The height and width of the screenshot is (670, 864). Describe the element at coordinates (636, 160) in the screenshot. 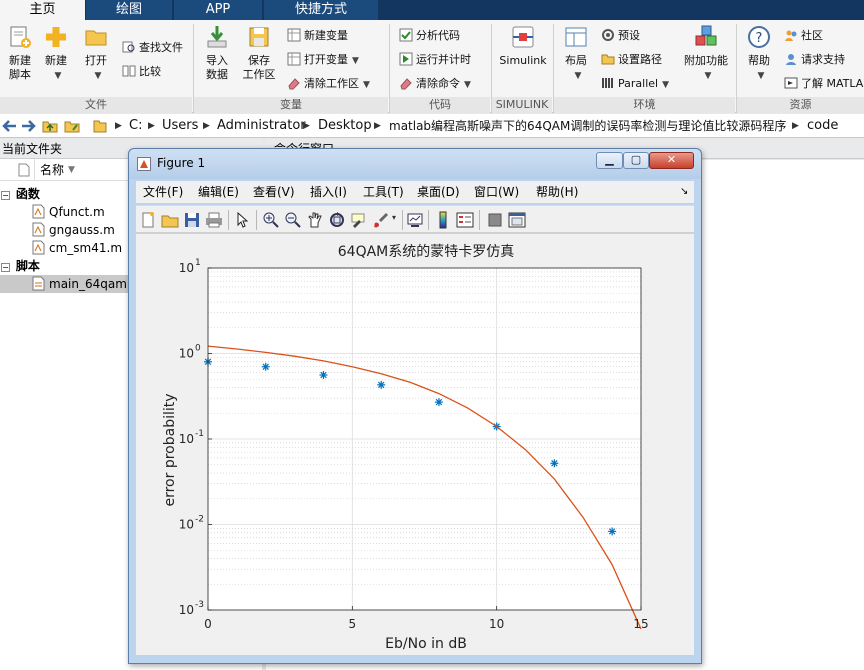

I see `maximize-button: ▢` at that location.